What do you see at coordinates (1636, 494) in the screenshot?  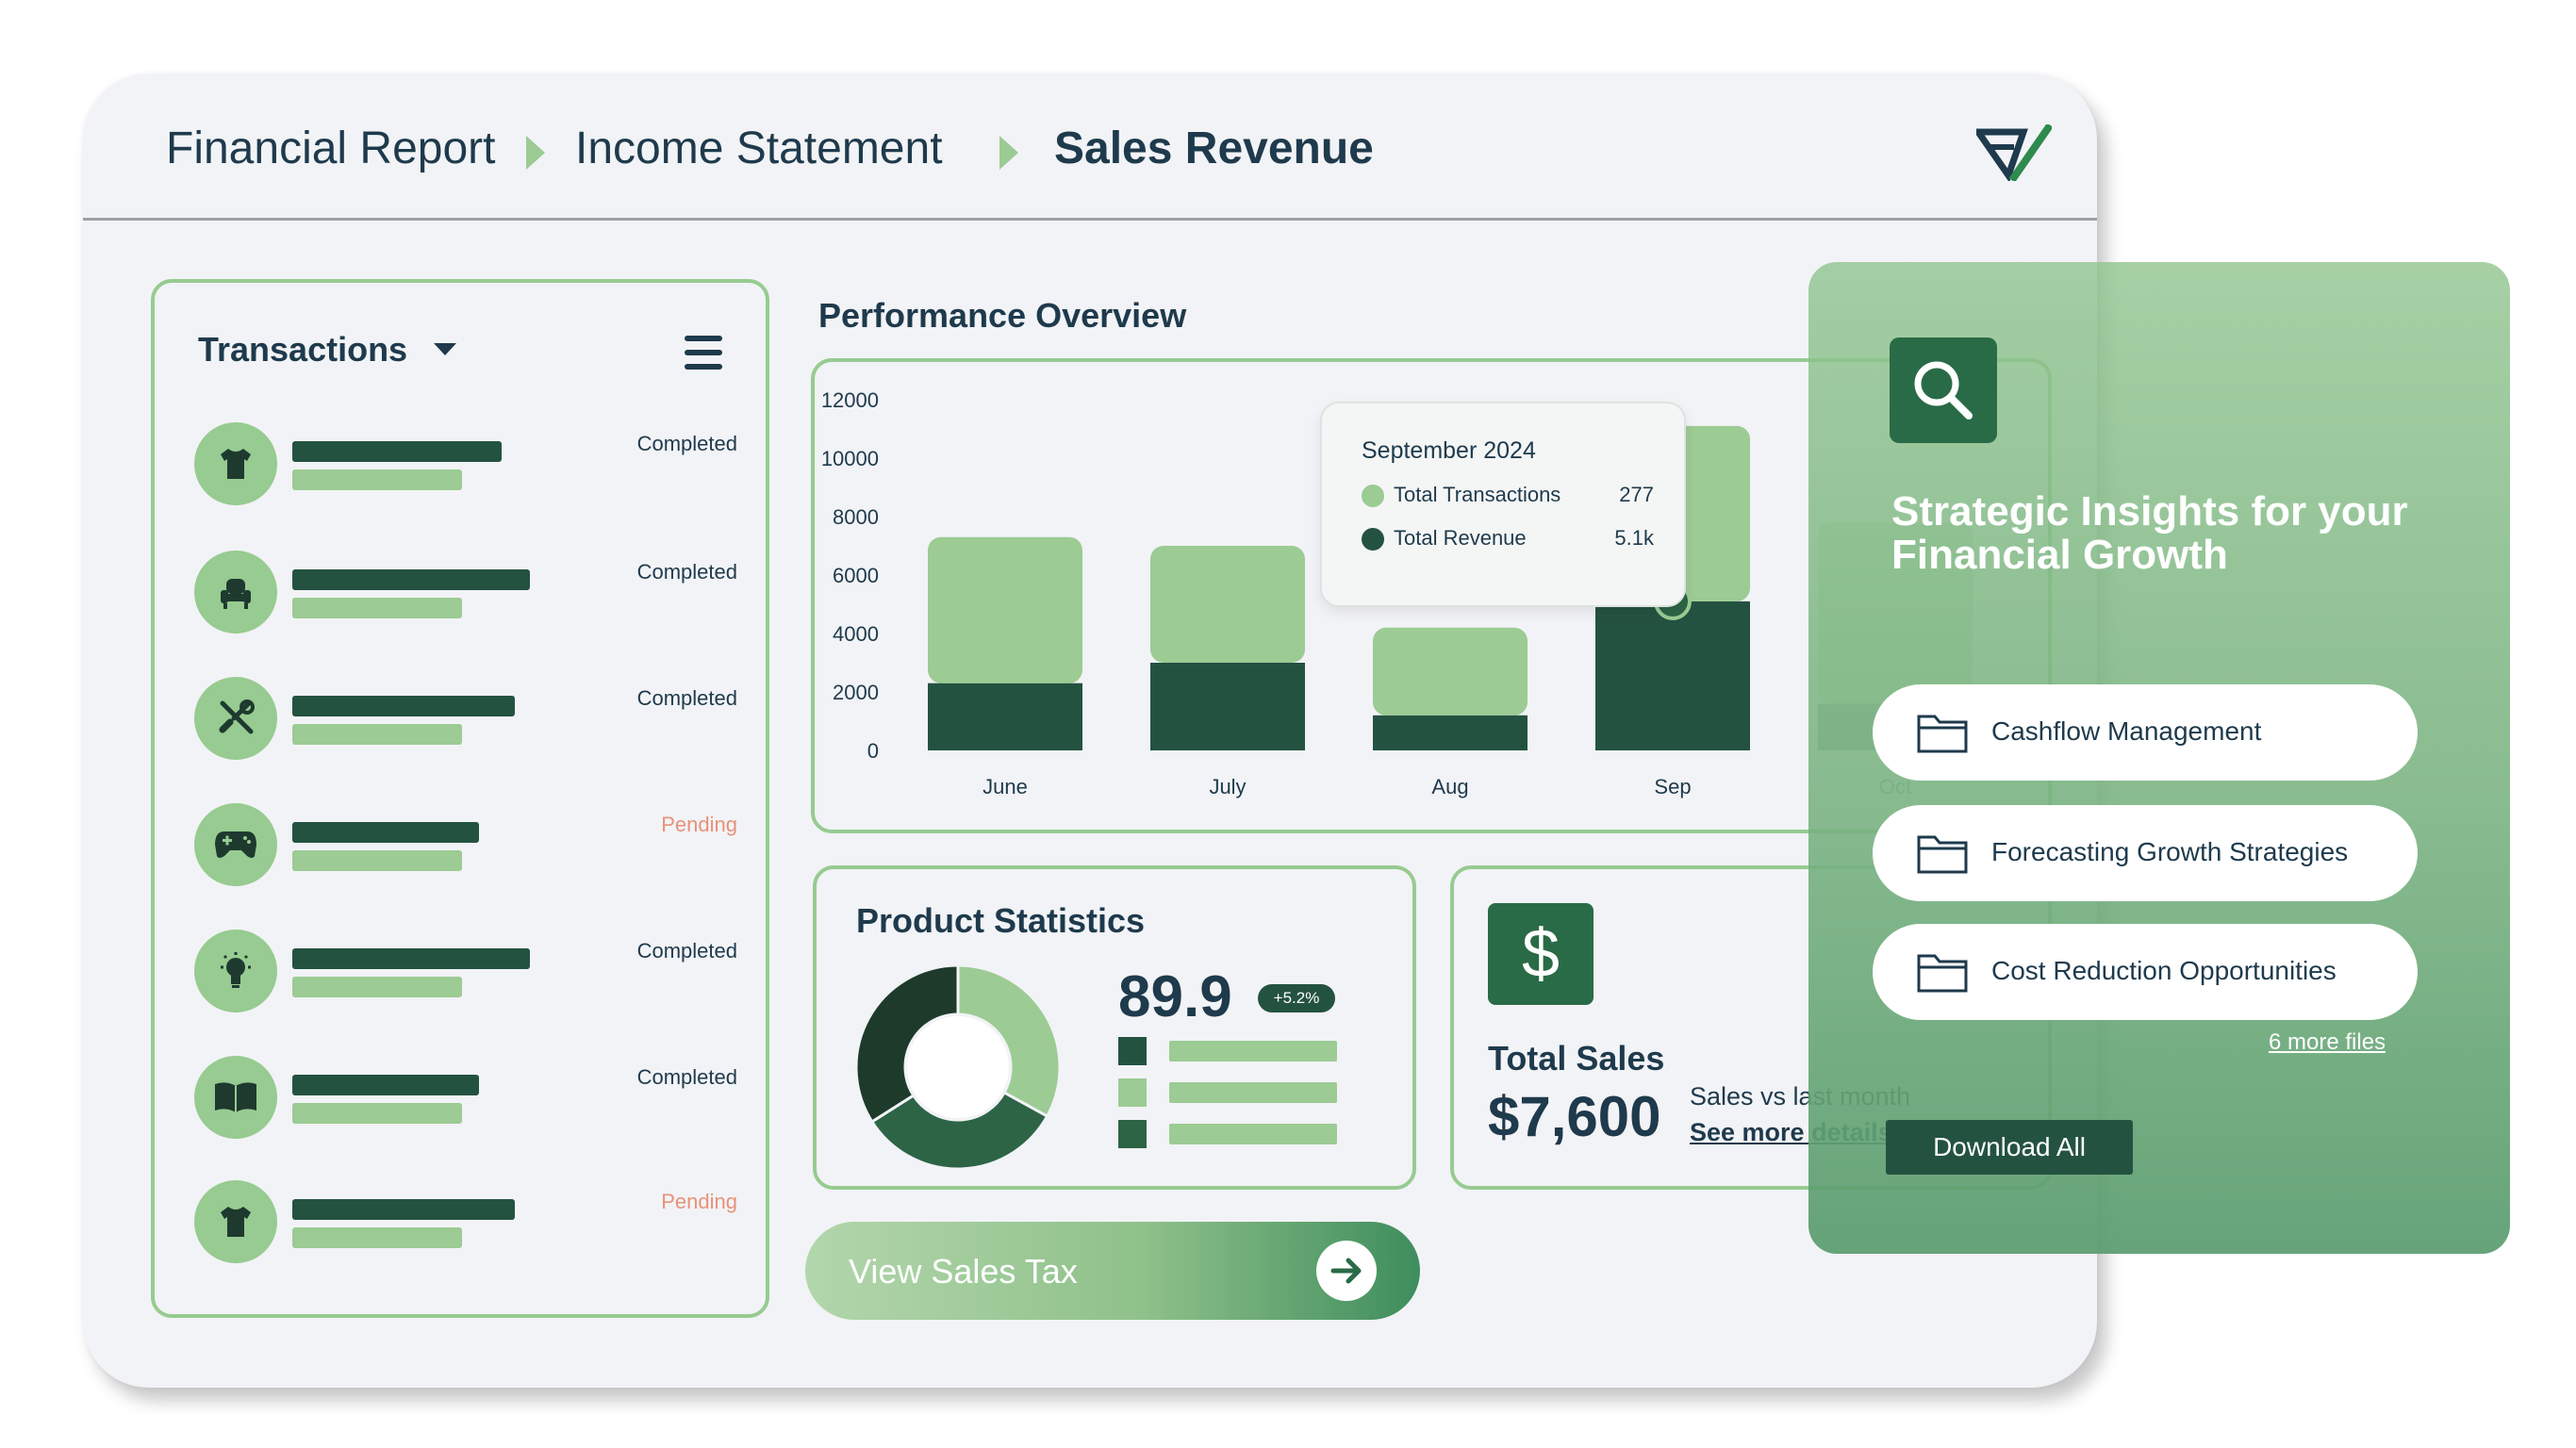 I see `tooltip-value: 277` at bounding box center [1636, 494].